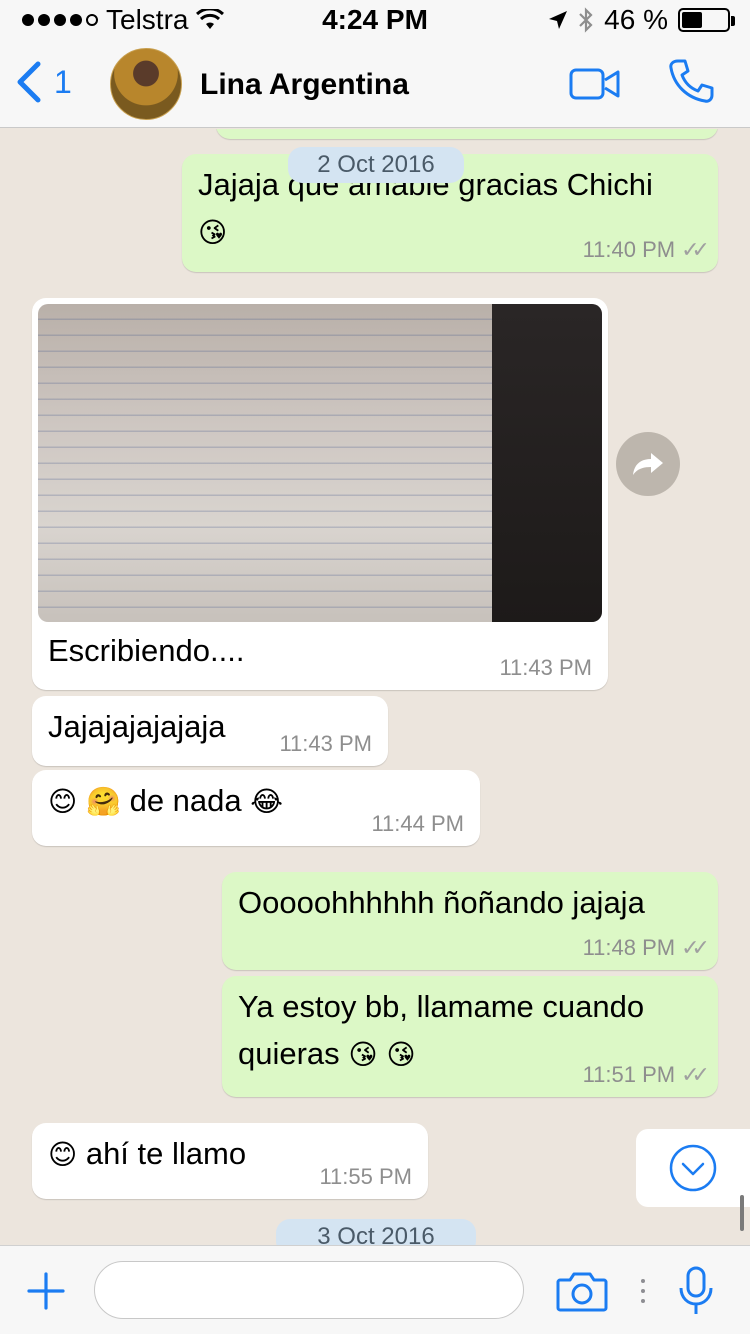 The height and width of the screenshot is (1334, 750). I want to click on incoming-message-bubble: 😊 🤗 de nada 😂 11:44 PM, so click(256, 808).